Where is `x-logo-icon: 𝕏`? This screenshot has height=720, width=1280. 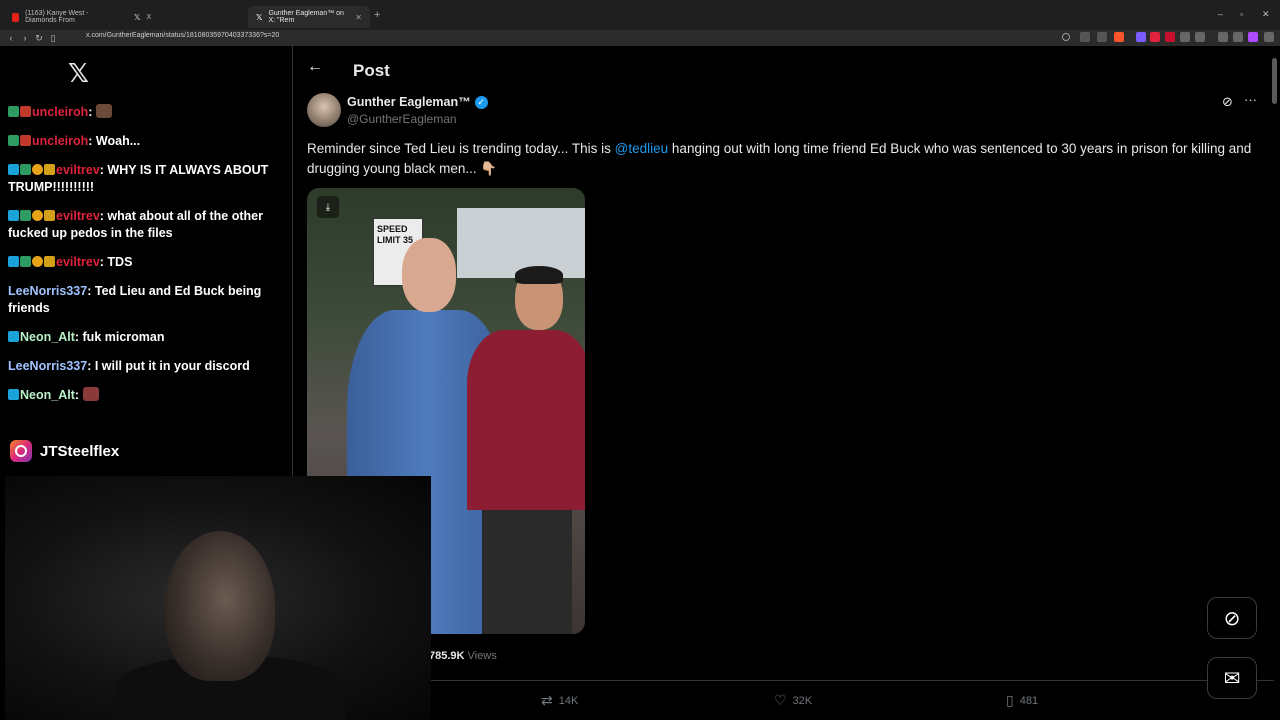
x-logo-icon: 𝕏 is located at coordinates (78, 73).